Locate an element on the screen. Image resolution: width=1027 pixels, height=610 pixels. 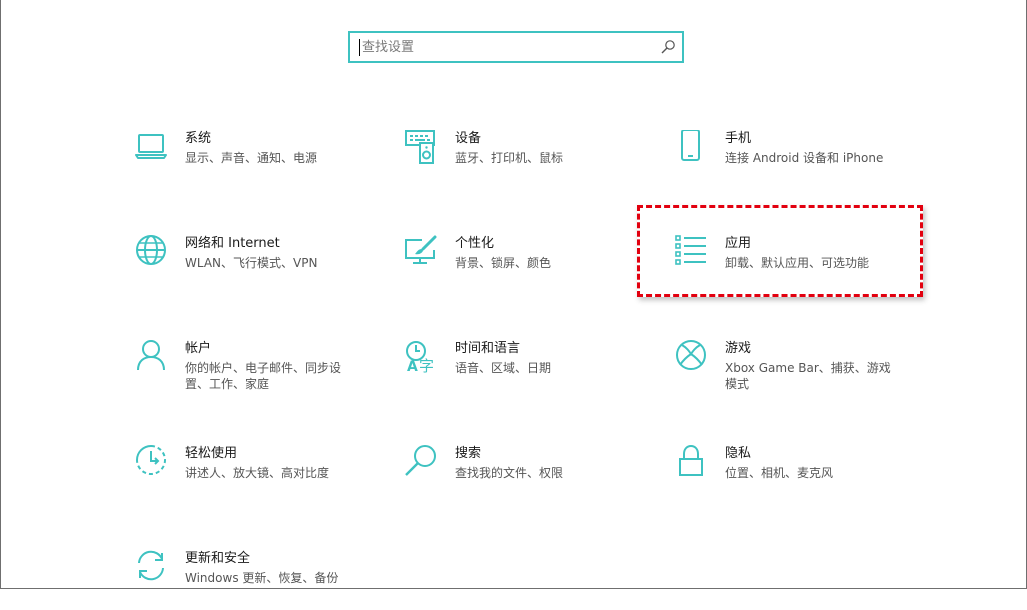
tile-title: 个性化 is located at coordinates (475, 243).